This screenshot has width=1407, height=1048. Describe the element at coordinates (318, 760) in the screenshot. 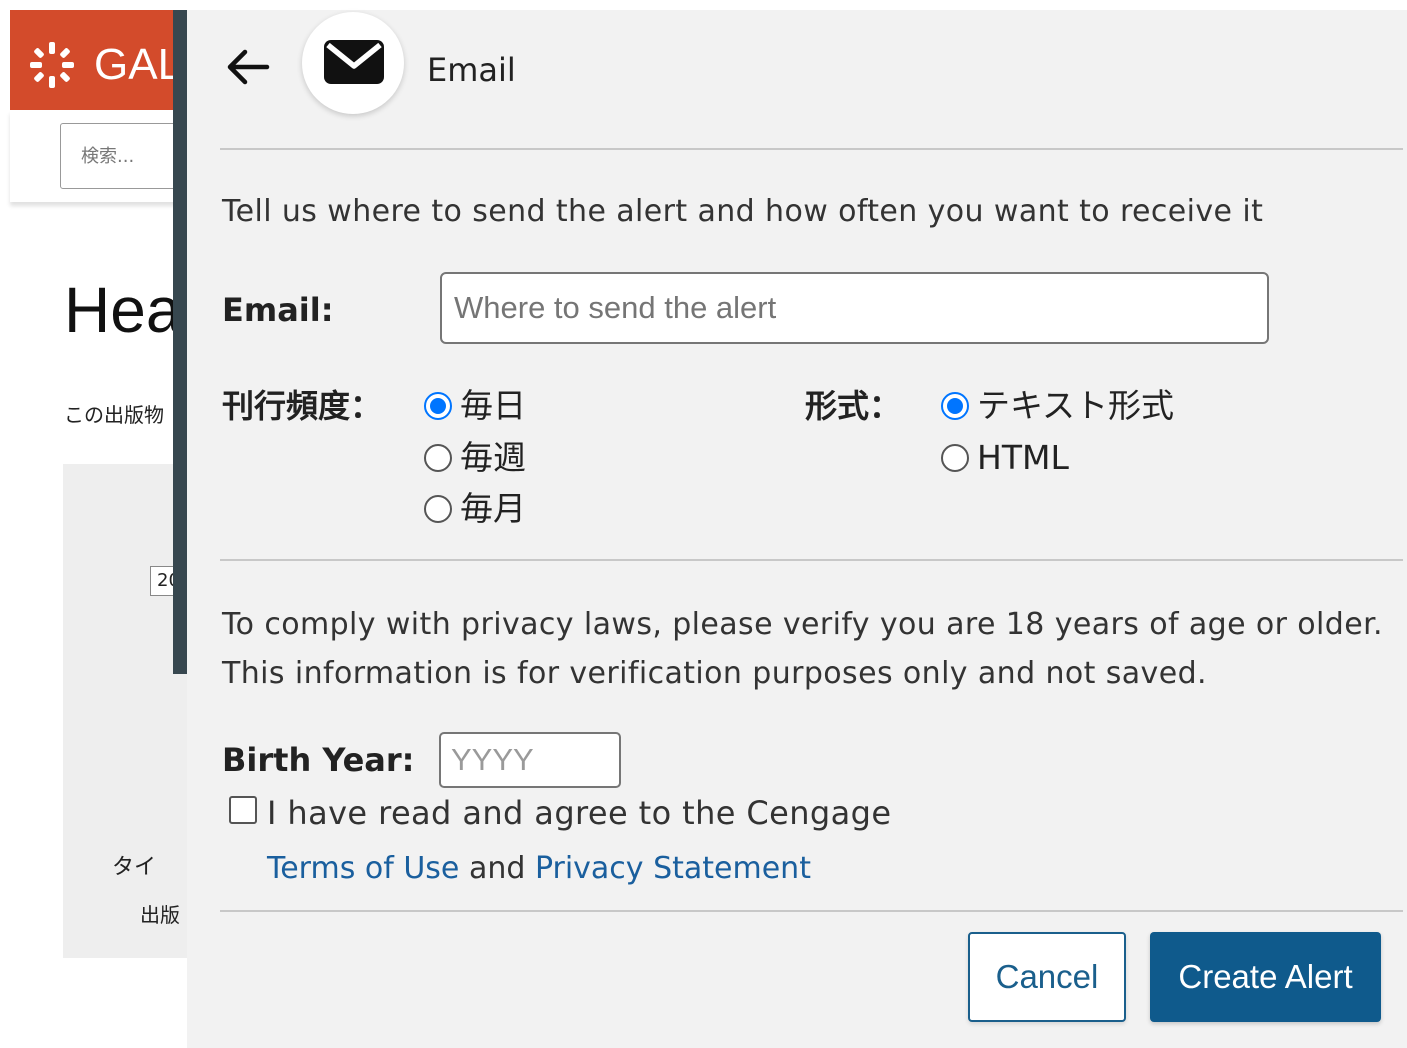

I see `birth-year-label: Birth Year:` at that location.